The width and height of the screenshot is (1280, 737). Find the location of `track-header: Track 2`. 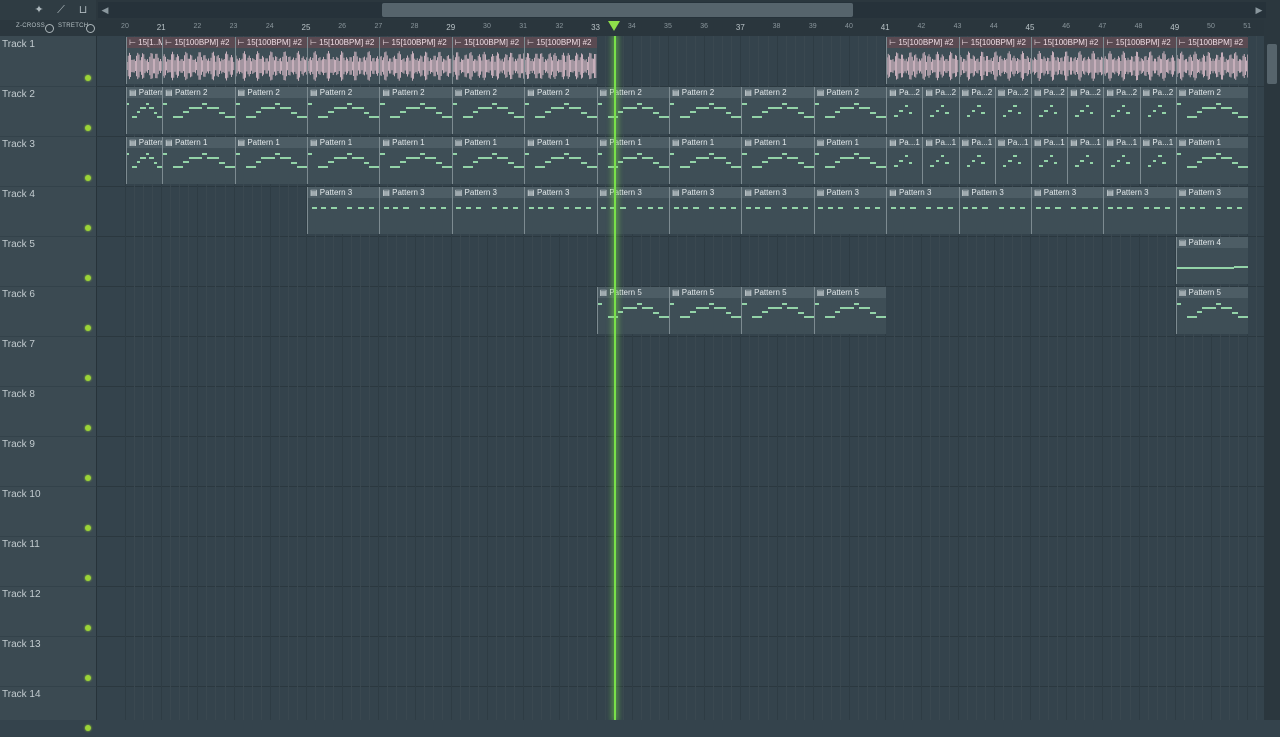

track-header: Track 2 is located at coordinates (48, 111).